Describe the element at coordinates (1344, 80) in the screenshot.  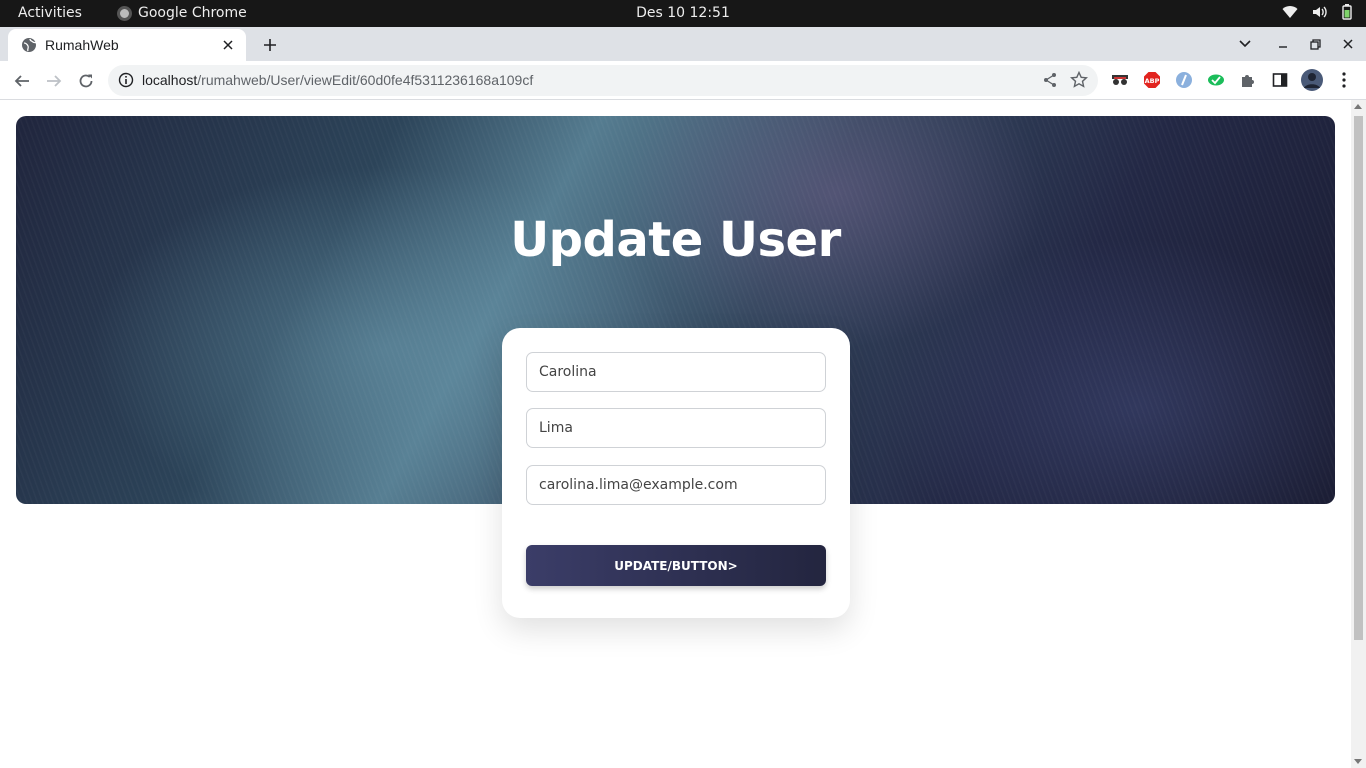
I see `more-menu-icon` at that location.